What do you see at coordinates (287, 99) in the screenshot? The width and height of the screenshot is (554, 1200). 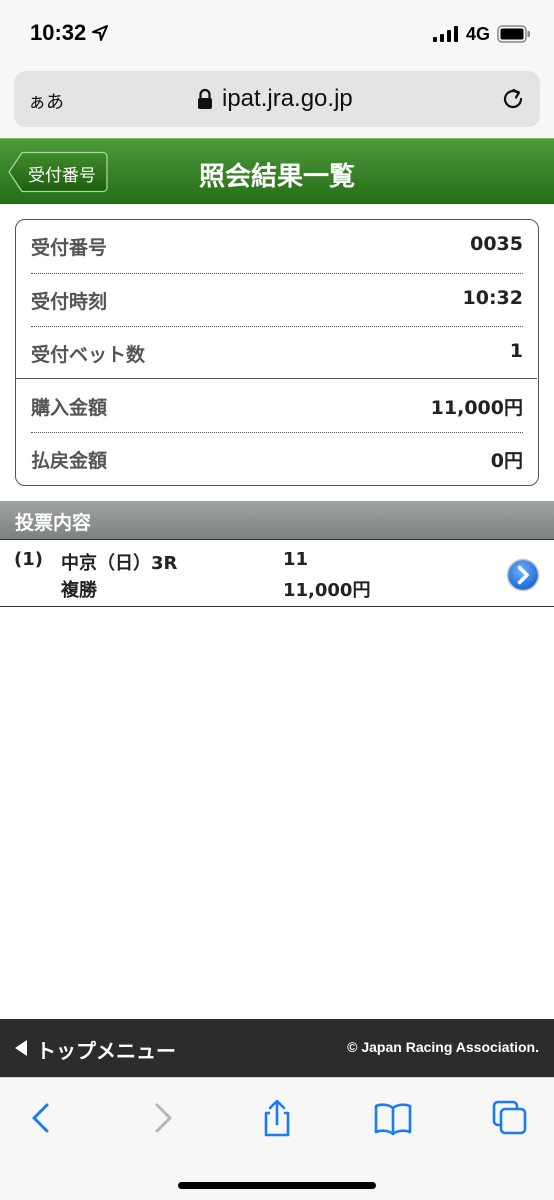 I see `url-text: ipat.jra.go.jp` at bounding box center [287, 99].